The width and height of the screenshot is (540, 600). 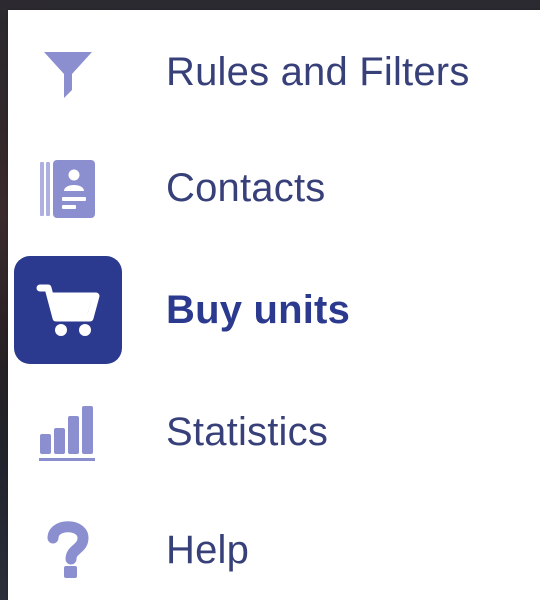 I want to click on bar-chart-icon, so click(x=68, y=432).